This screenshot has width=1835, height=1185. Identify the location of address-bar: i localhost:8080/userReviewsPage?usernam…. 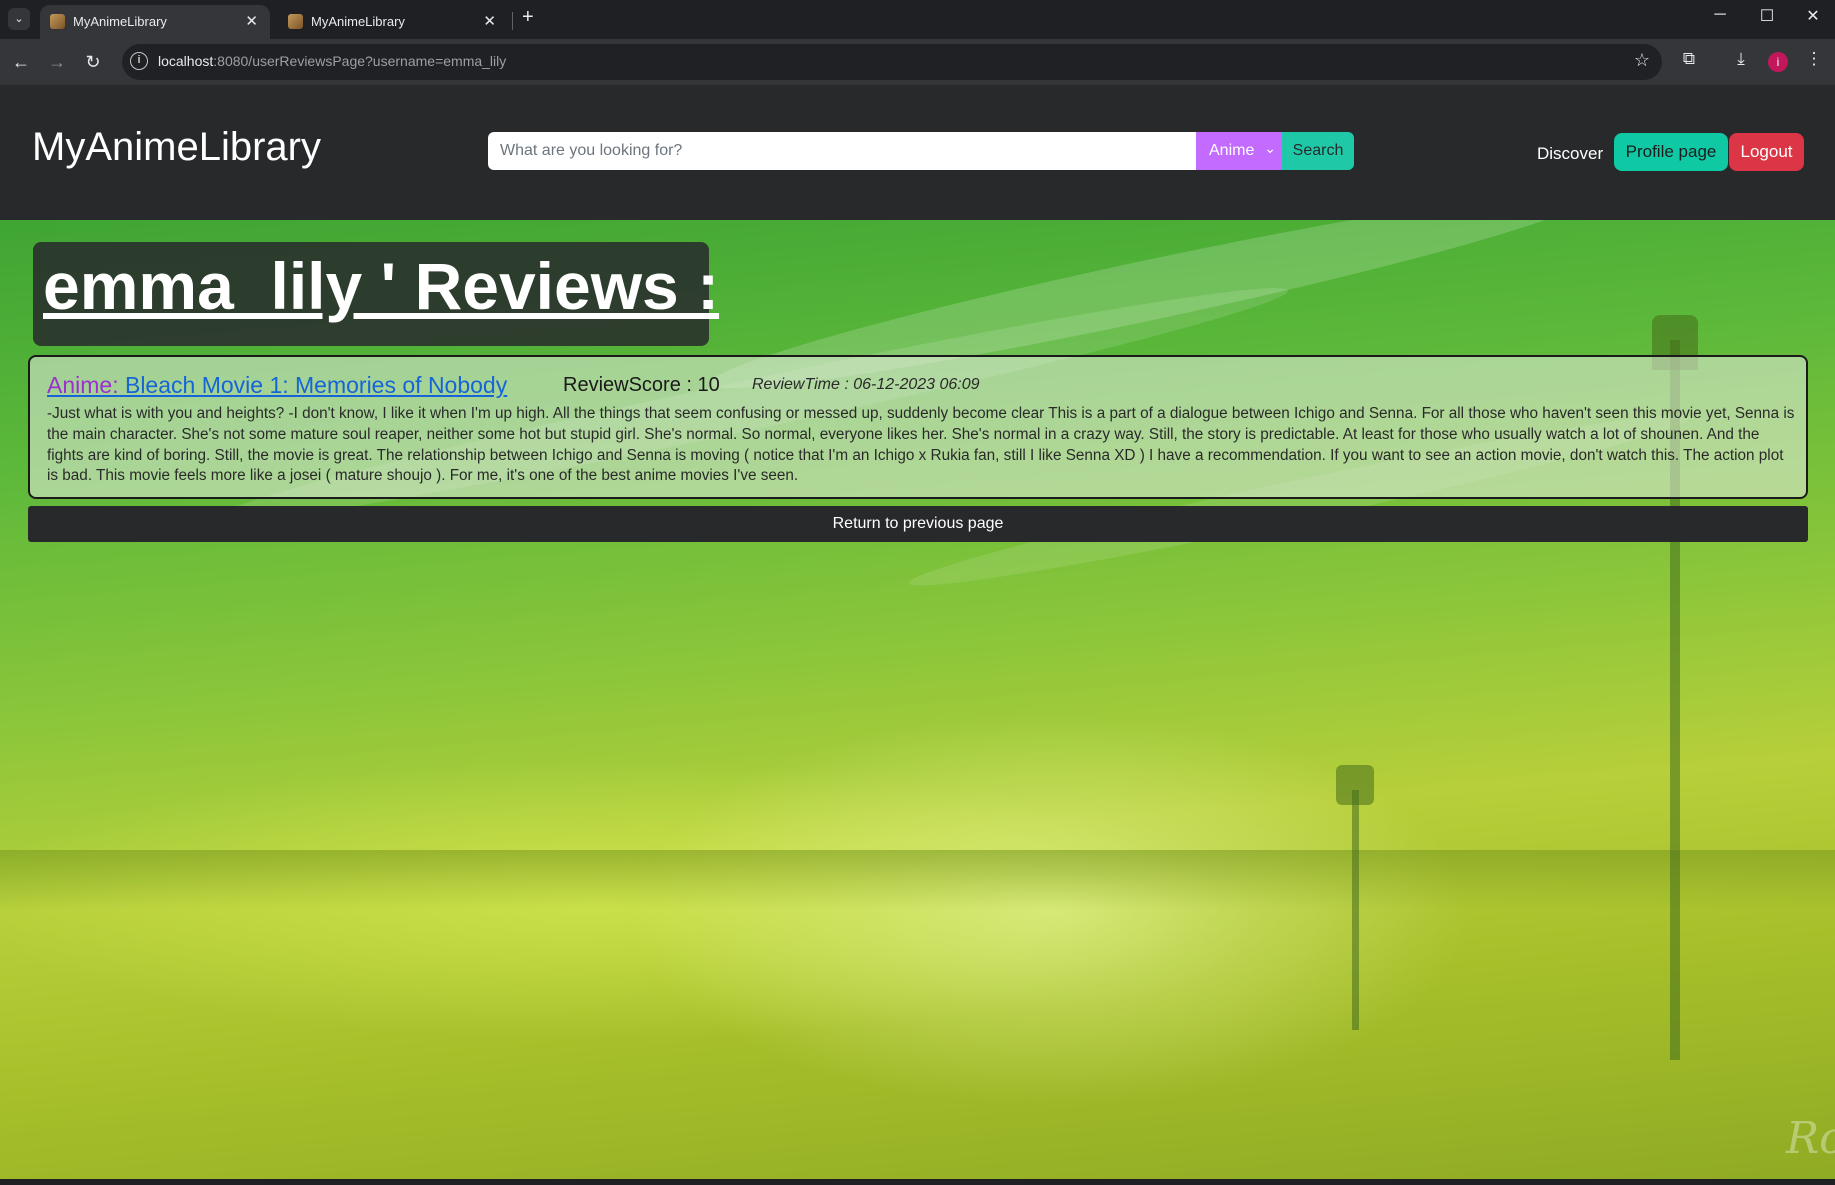
(892, 62).